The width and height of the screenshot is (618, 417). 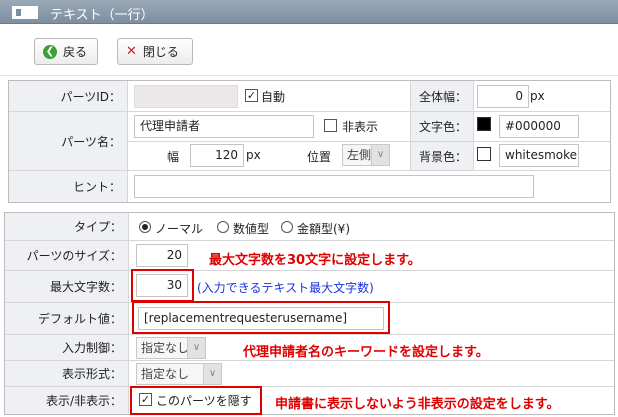 I want to click on type-number-label: 数値型, so click(x=251, y=229).